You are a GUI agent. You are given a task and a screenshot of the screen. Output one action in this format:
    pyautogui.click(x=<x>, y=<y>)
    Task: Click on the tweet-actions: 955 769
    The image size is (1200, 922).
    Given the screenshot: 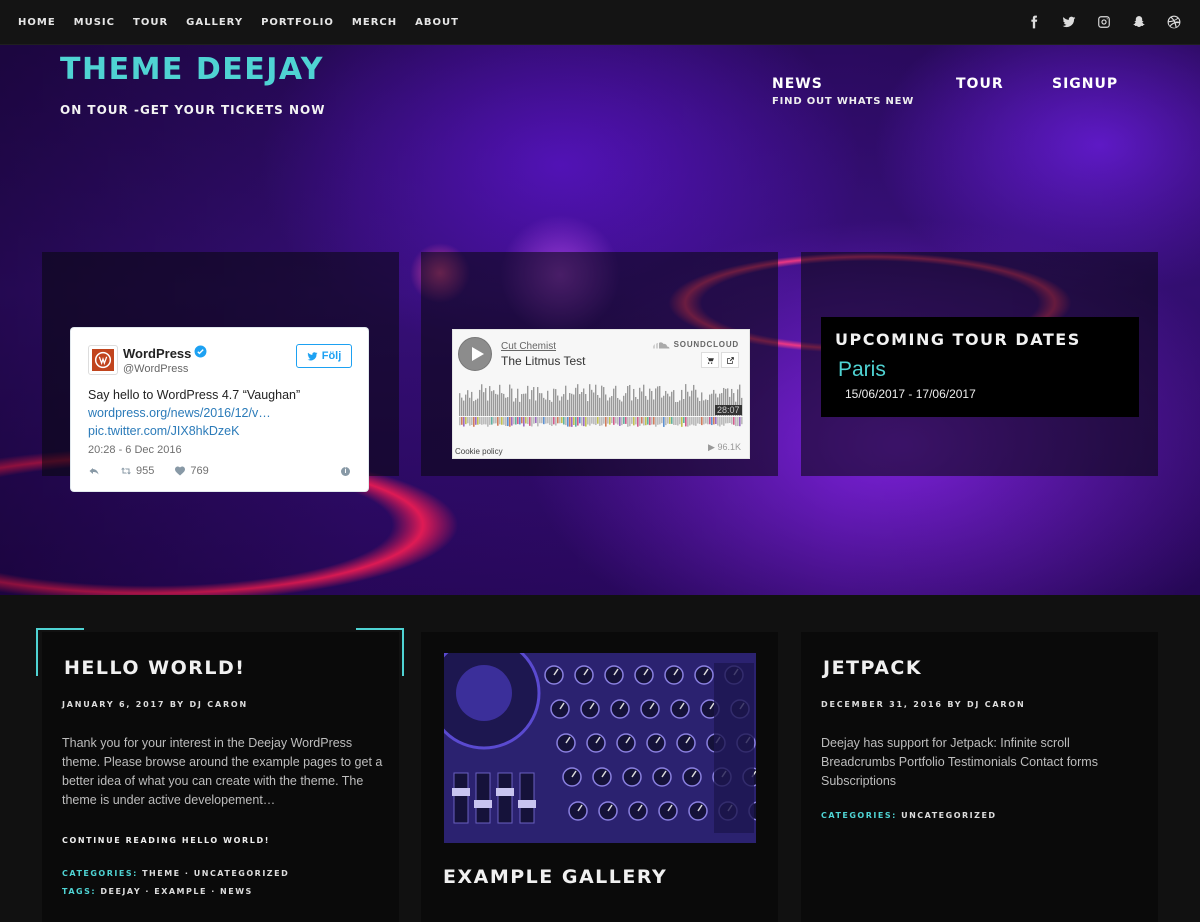 What is the action you would take?
    pyautogui.click(x=148, y=471)
    